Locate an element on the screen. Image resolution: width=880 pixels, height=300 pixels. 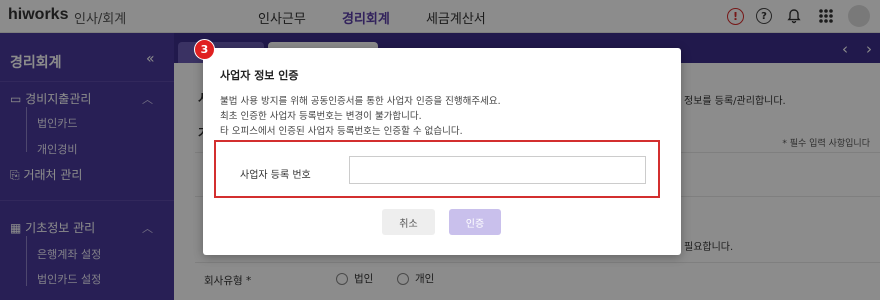
description-line: 불법 사용 방지를 위해 공동인증서를 통한 사업자 인증을 진행해주세요. is located at coordinates (360, 101).